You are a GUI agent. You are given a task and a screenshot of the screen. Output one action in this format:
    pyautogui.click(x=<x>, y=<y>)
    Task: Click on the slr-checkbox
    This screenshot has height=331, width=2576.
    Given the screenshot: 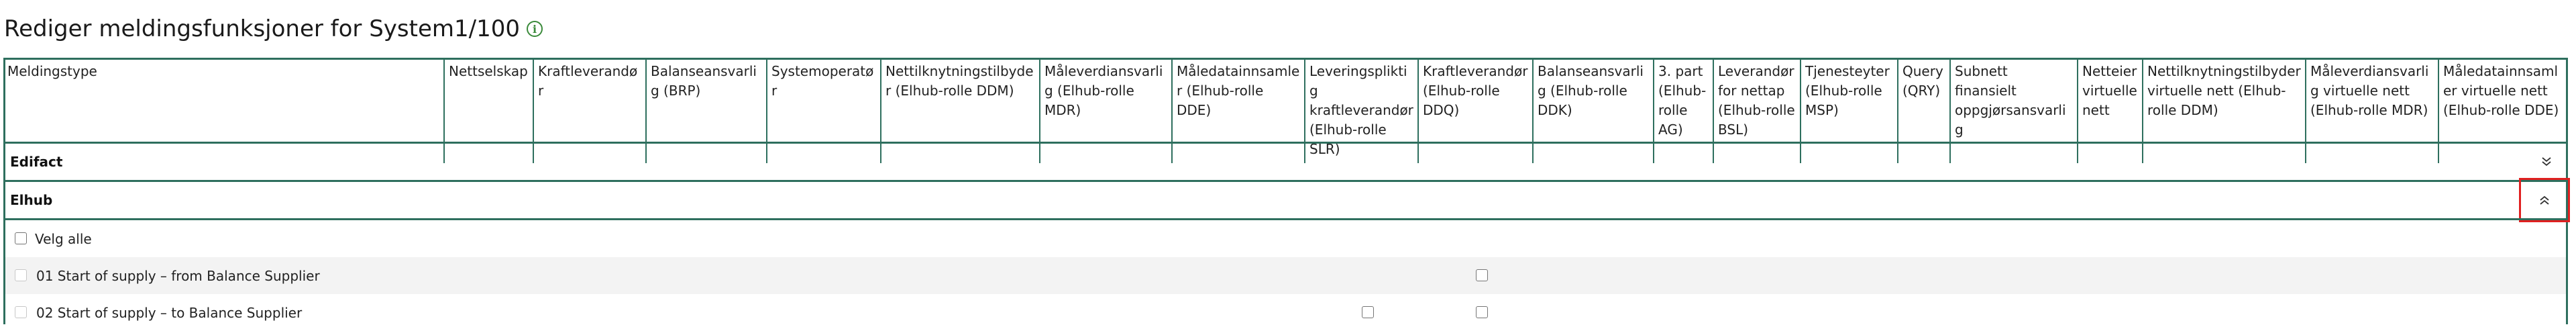 What is the action you would take?
    pyautogui.click(x=1368, y=312)
    